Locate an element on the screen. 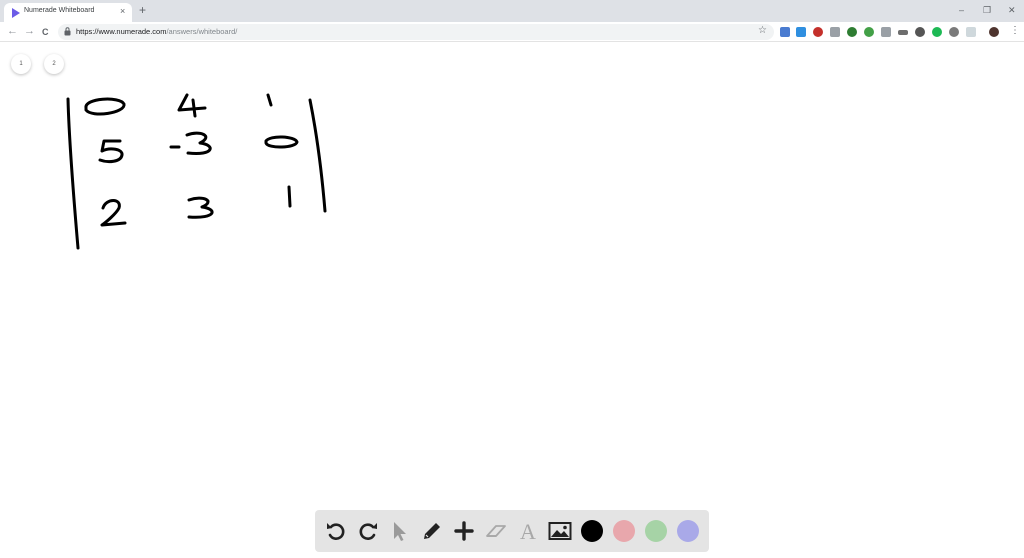 This screenshot has width=1024, height=558. image-icon is located at coordinates (560, 531).